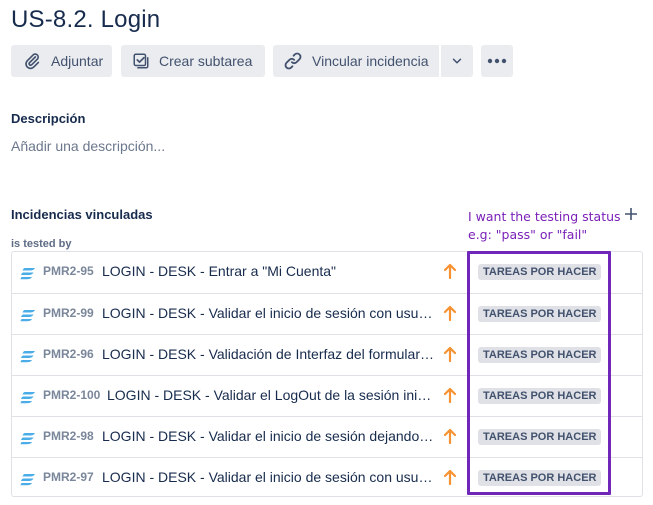 This screenshot has width=653, height=505. Describe the element at coordinates (544, 216) in the screenshot. I see `annotation-line-1: I want the testing status` at that location.